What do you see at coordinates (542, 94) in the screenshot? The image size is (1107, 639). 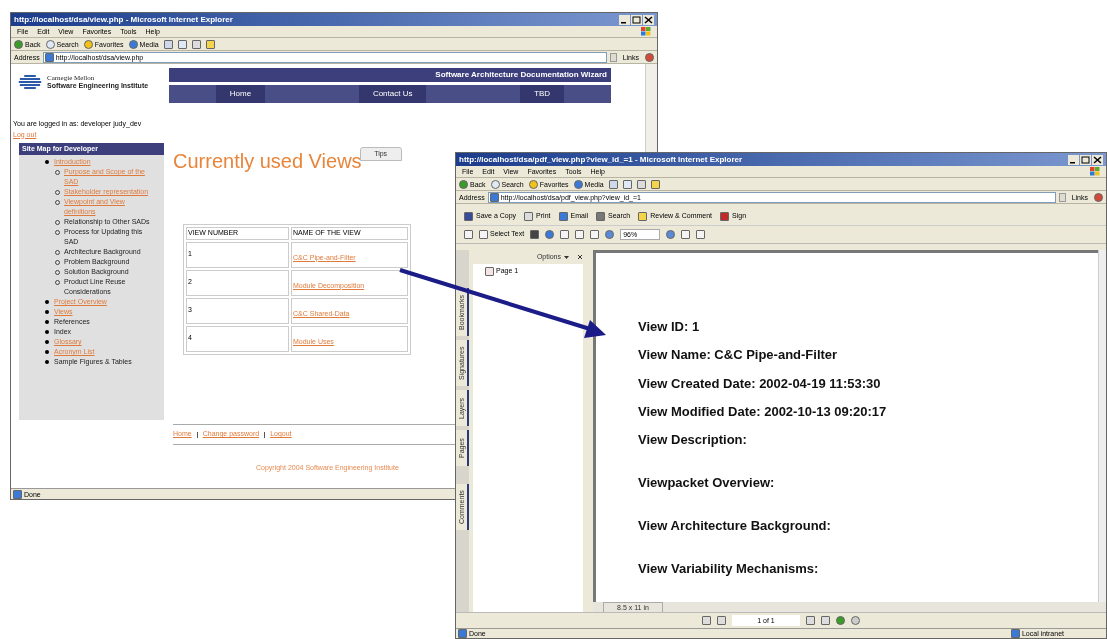 I see `nav-link: TBD` at bounding box center [542, 94].